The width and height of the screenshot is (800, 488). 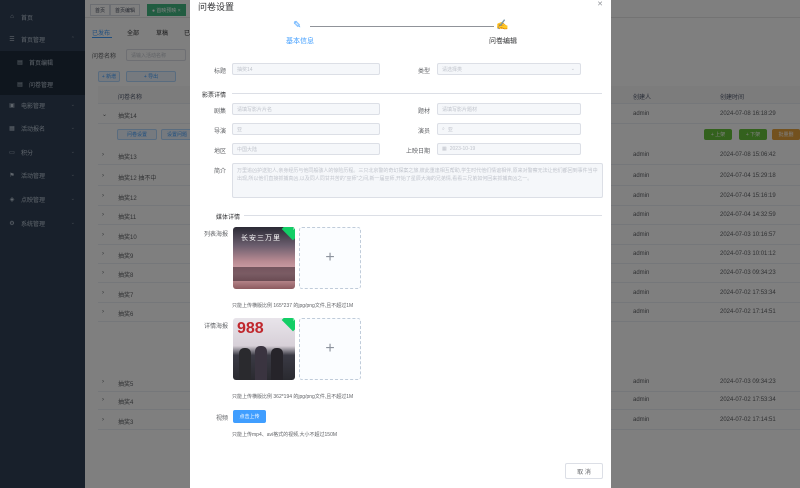 What do you see at coordinates (219, 132) in the screenshot?
I see `director-label: 导演` at bounding box center [219, 132].